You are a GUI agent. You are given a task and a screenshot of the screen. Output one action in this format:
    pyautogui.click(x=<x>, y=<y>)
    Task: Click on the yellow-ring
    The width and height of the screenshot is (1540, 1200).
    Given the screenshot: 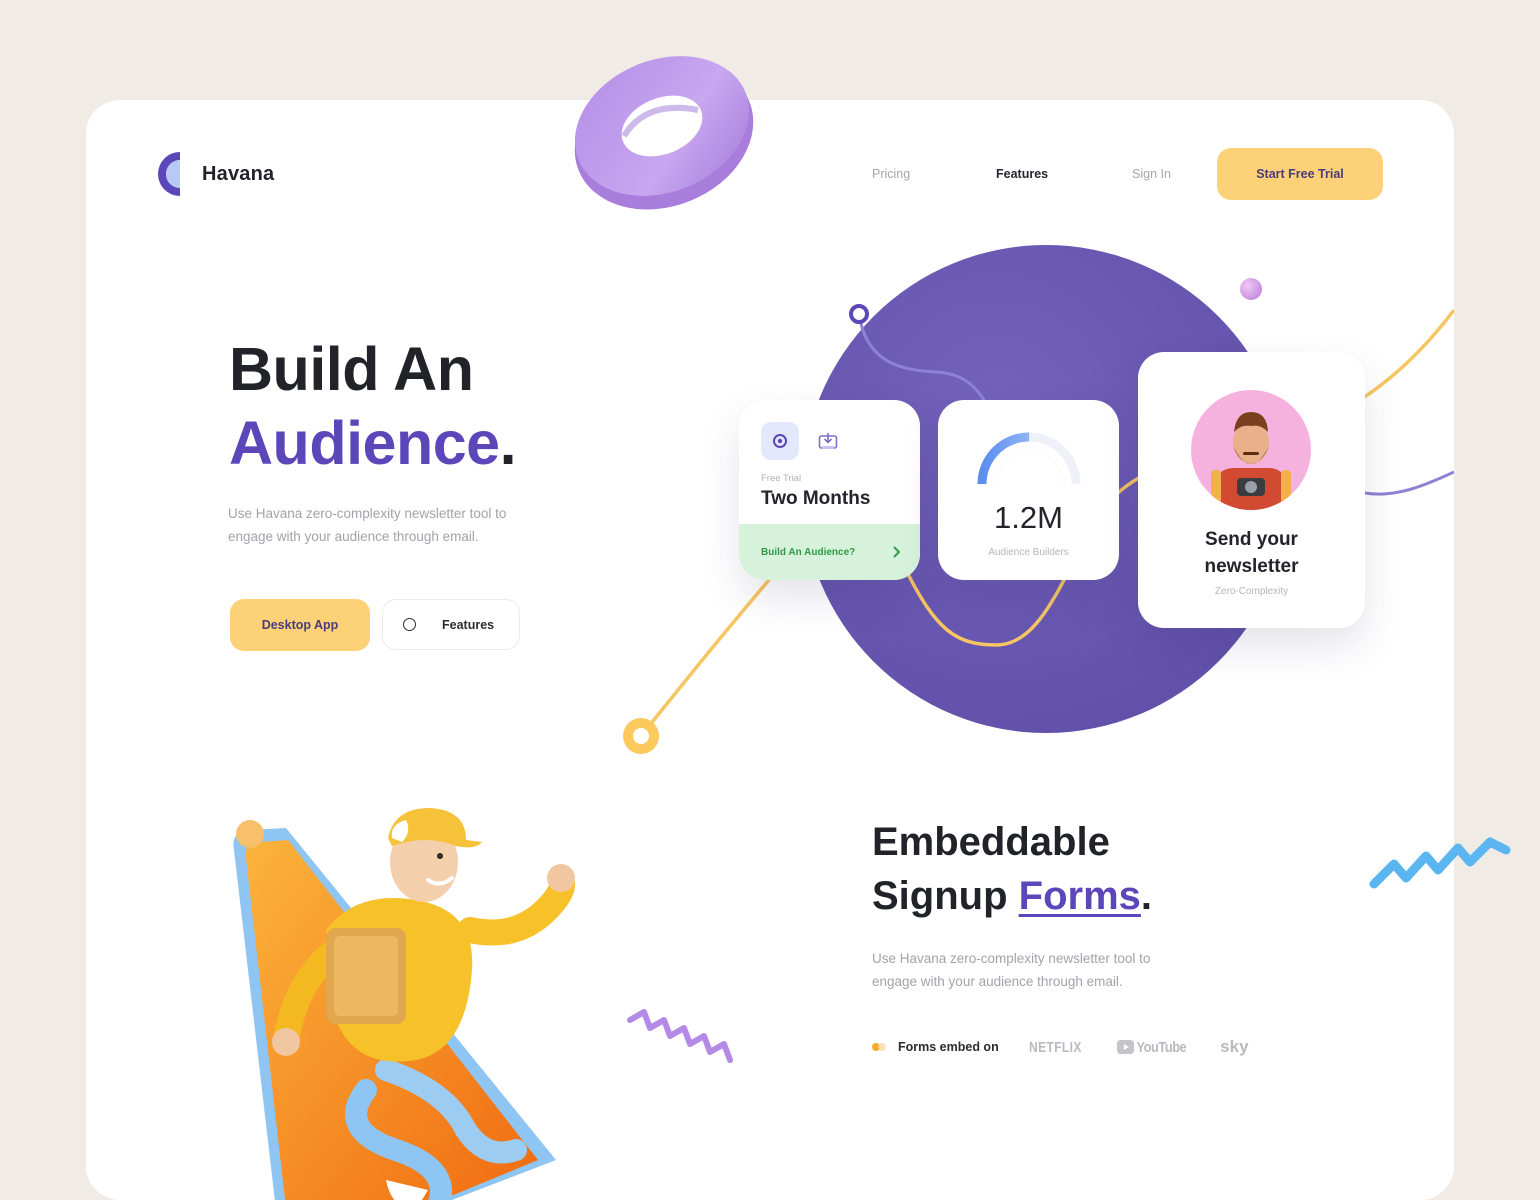 What is the action you would take?
    pyautogui.click(x=641, y=736)
    